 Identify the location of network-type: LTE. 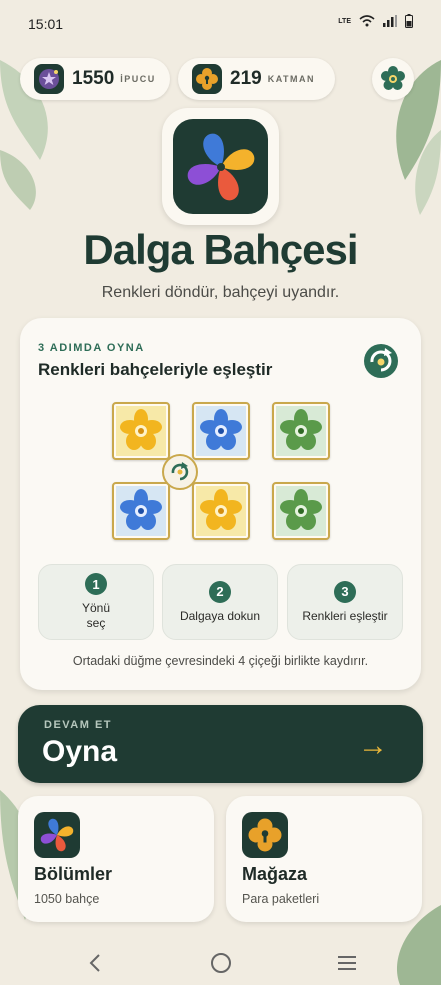
(344, 21).